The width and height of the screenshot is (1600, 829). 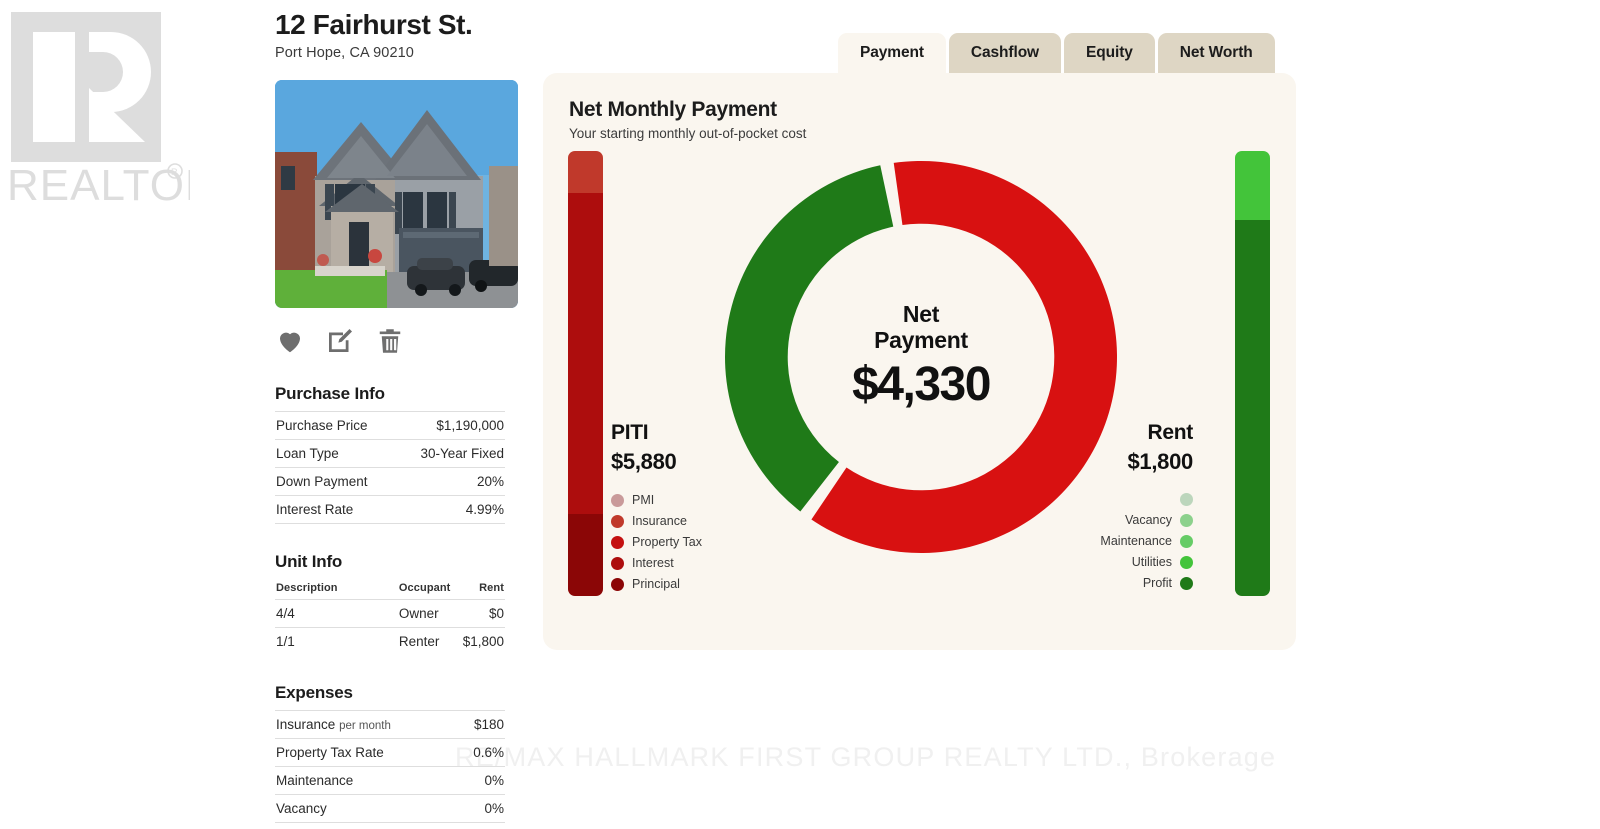 What do you see at coordinates (390, 753) in the screenshot?
I see `table-row: Property Tax Rate 0.6%` at bounding box center [390, 753].